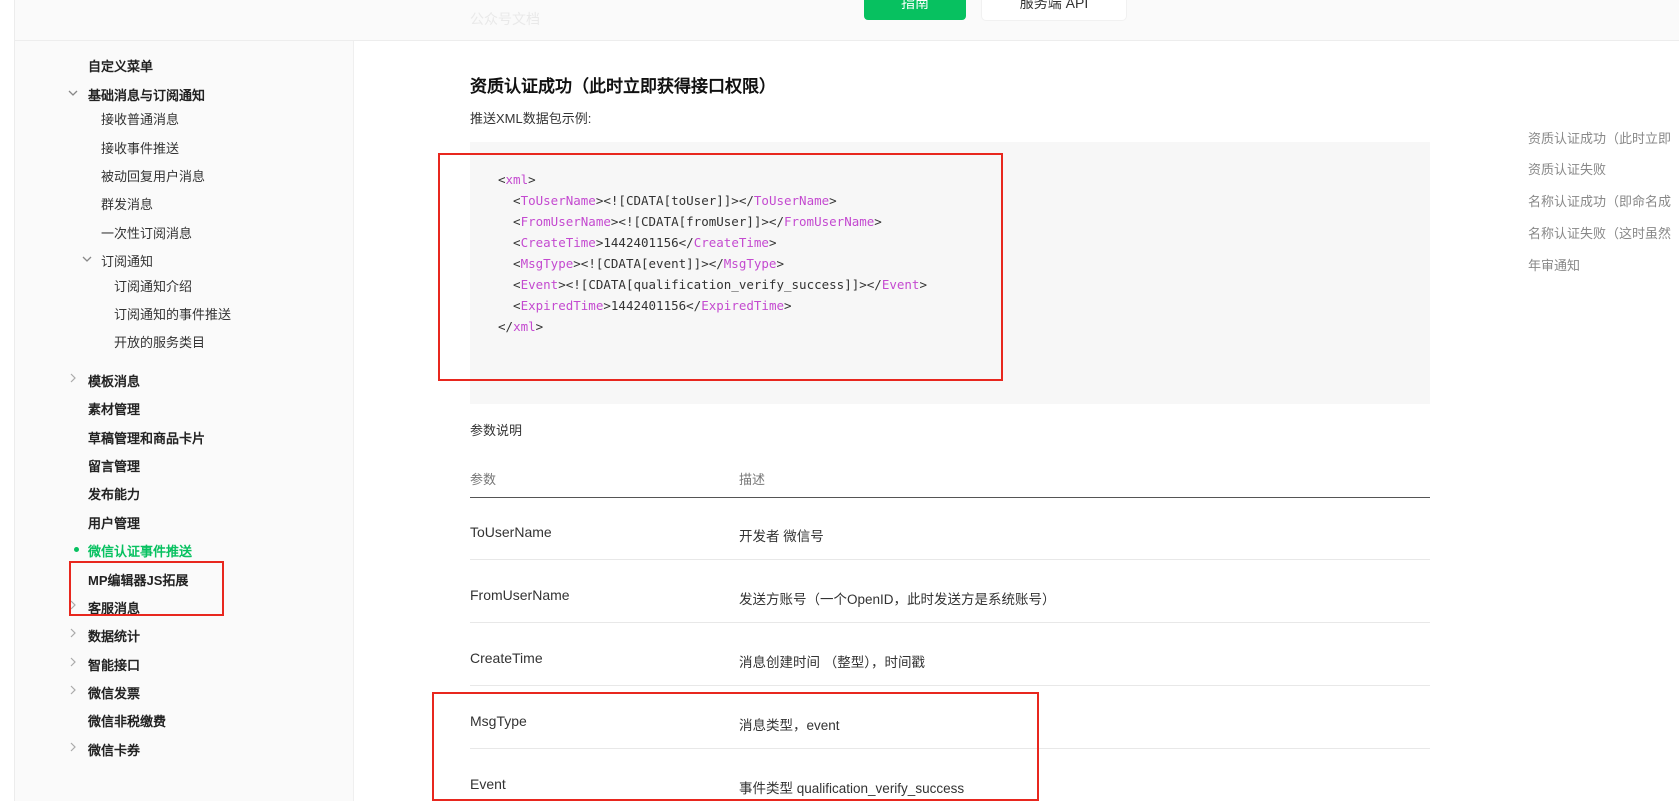 This screenshot has width=1679, height=801. I want to click on toc-item: 资质认证成功（此时立即, so click(1599, 137).